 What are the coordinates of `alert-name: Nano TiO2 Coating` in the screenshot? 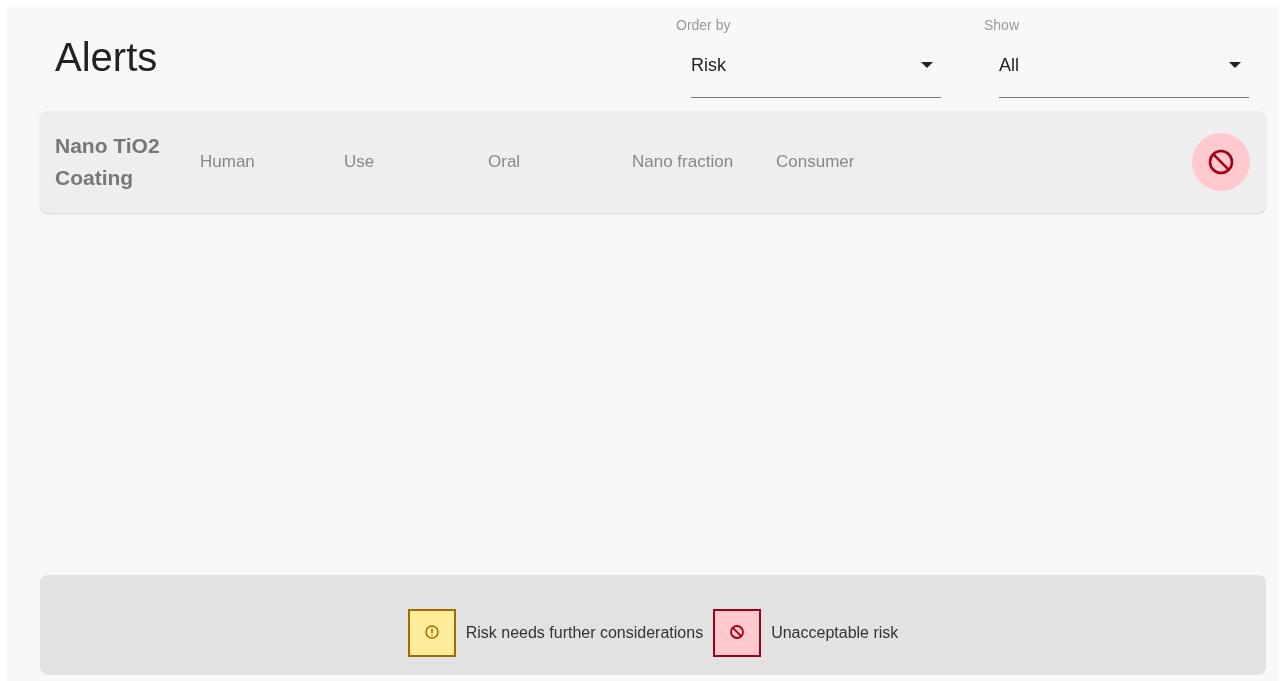 It's located at (108, 162).